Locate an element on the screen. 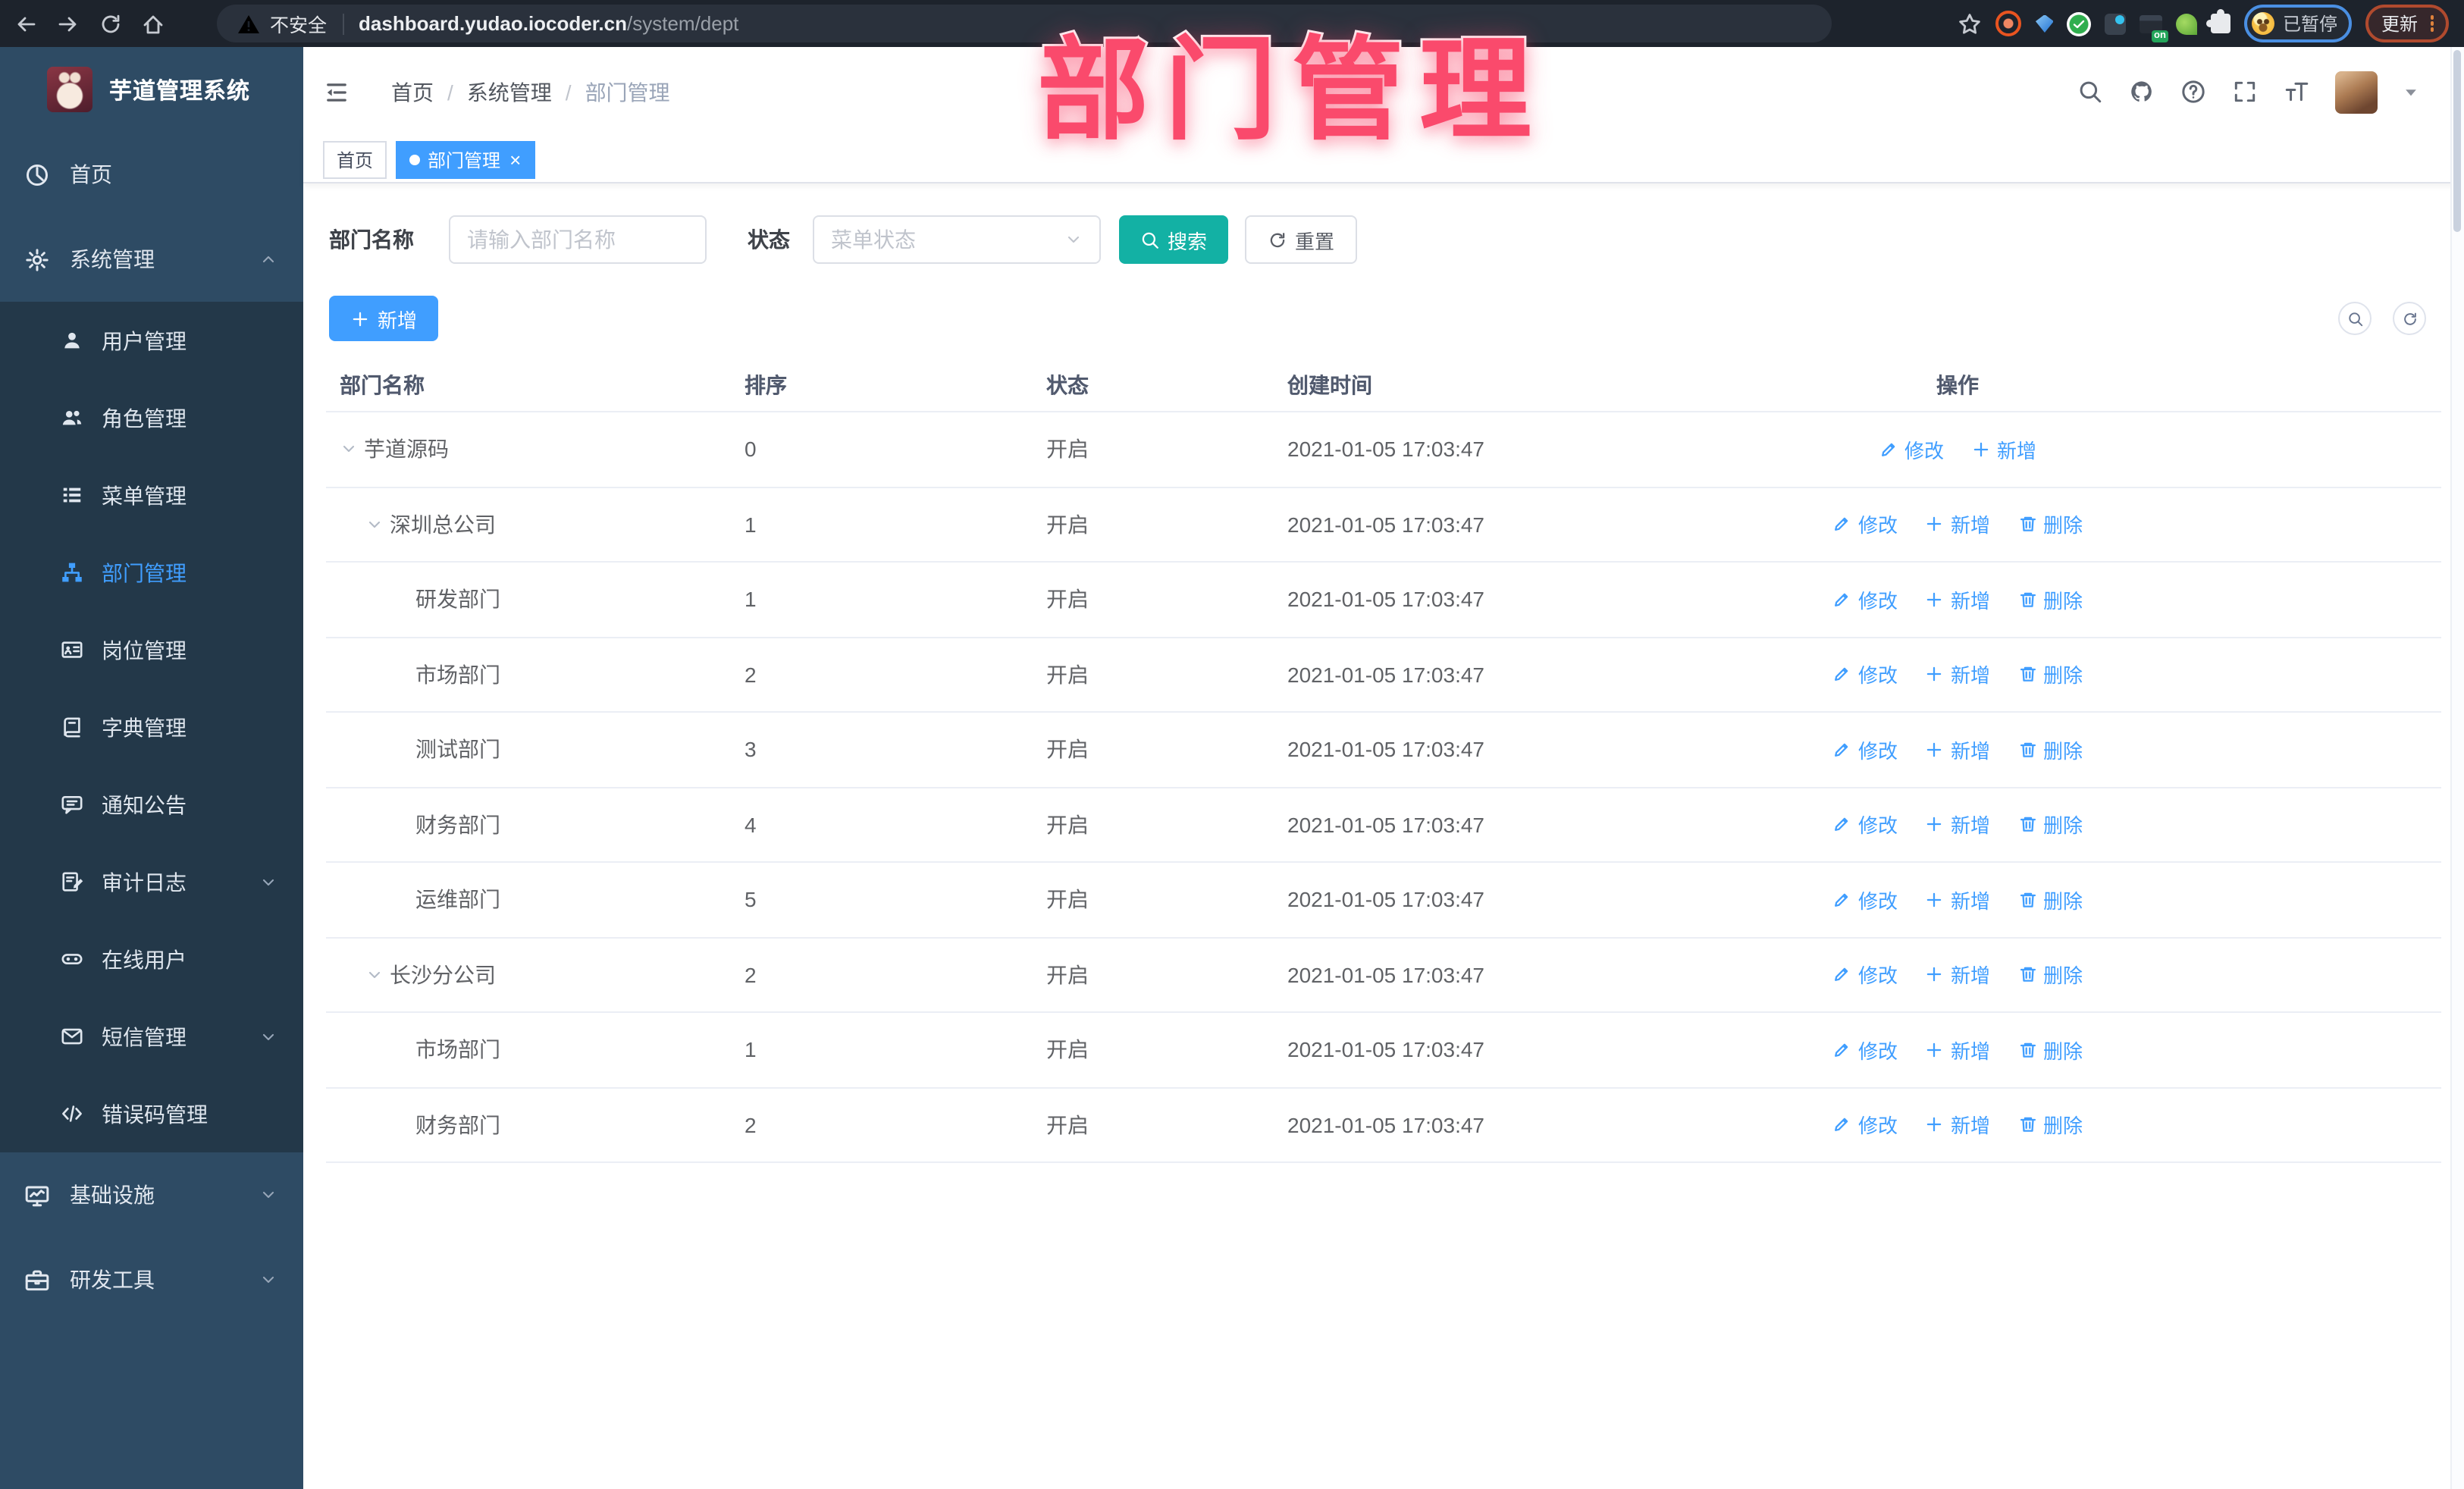  toggle-search-button is located at coordinates (2355, 318).